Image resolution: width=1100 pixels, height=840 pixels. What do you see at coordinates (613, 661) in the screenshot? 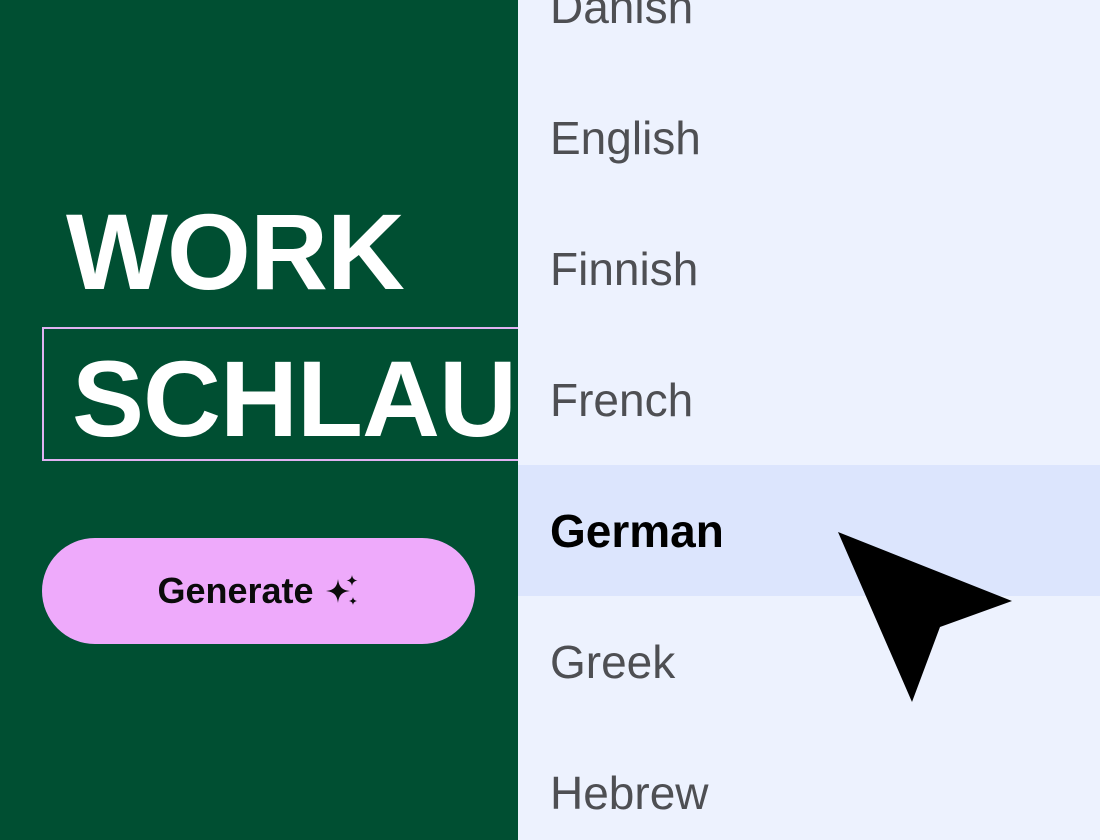
I see `language-option-label: Greek` at bounding box center [613, 661].